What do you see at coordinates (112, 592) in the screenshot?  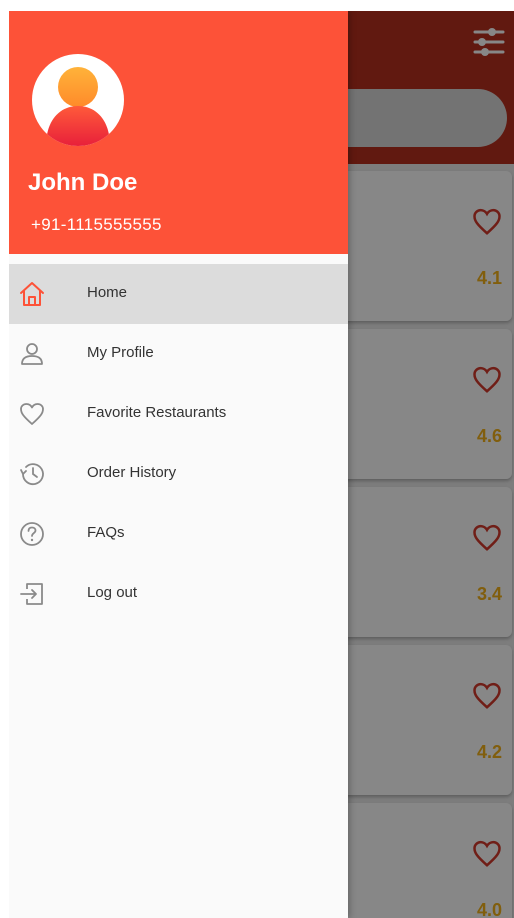 I see `menu-item-label: Log out` at bounding box center [112, 592].